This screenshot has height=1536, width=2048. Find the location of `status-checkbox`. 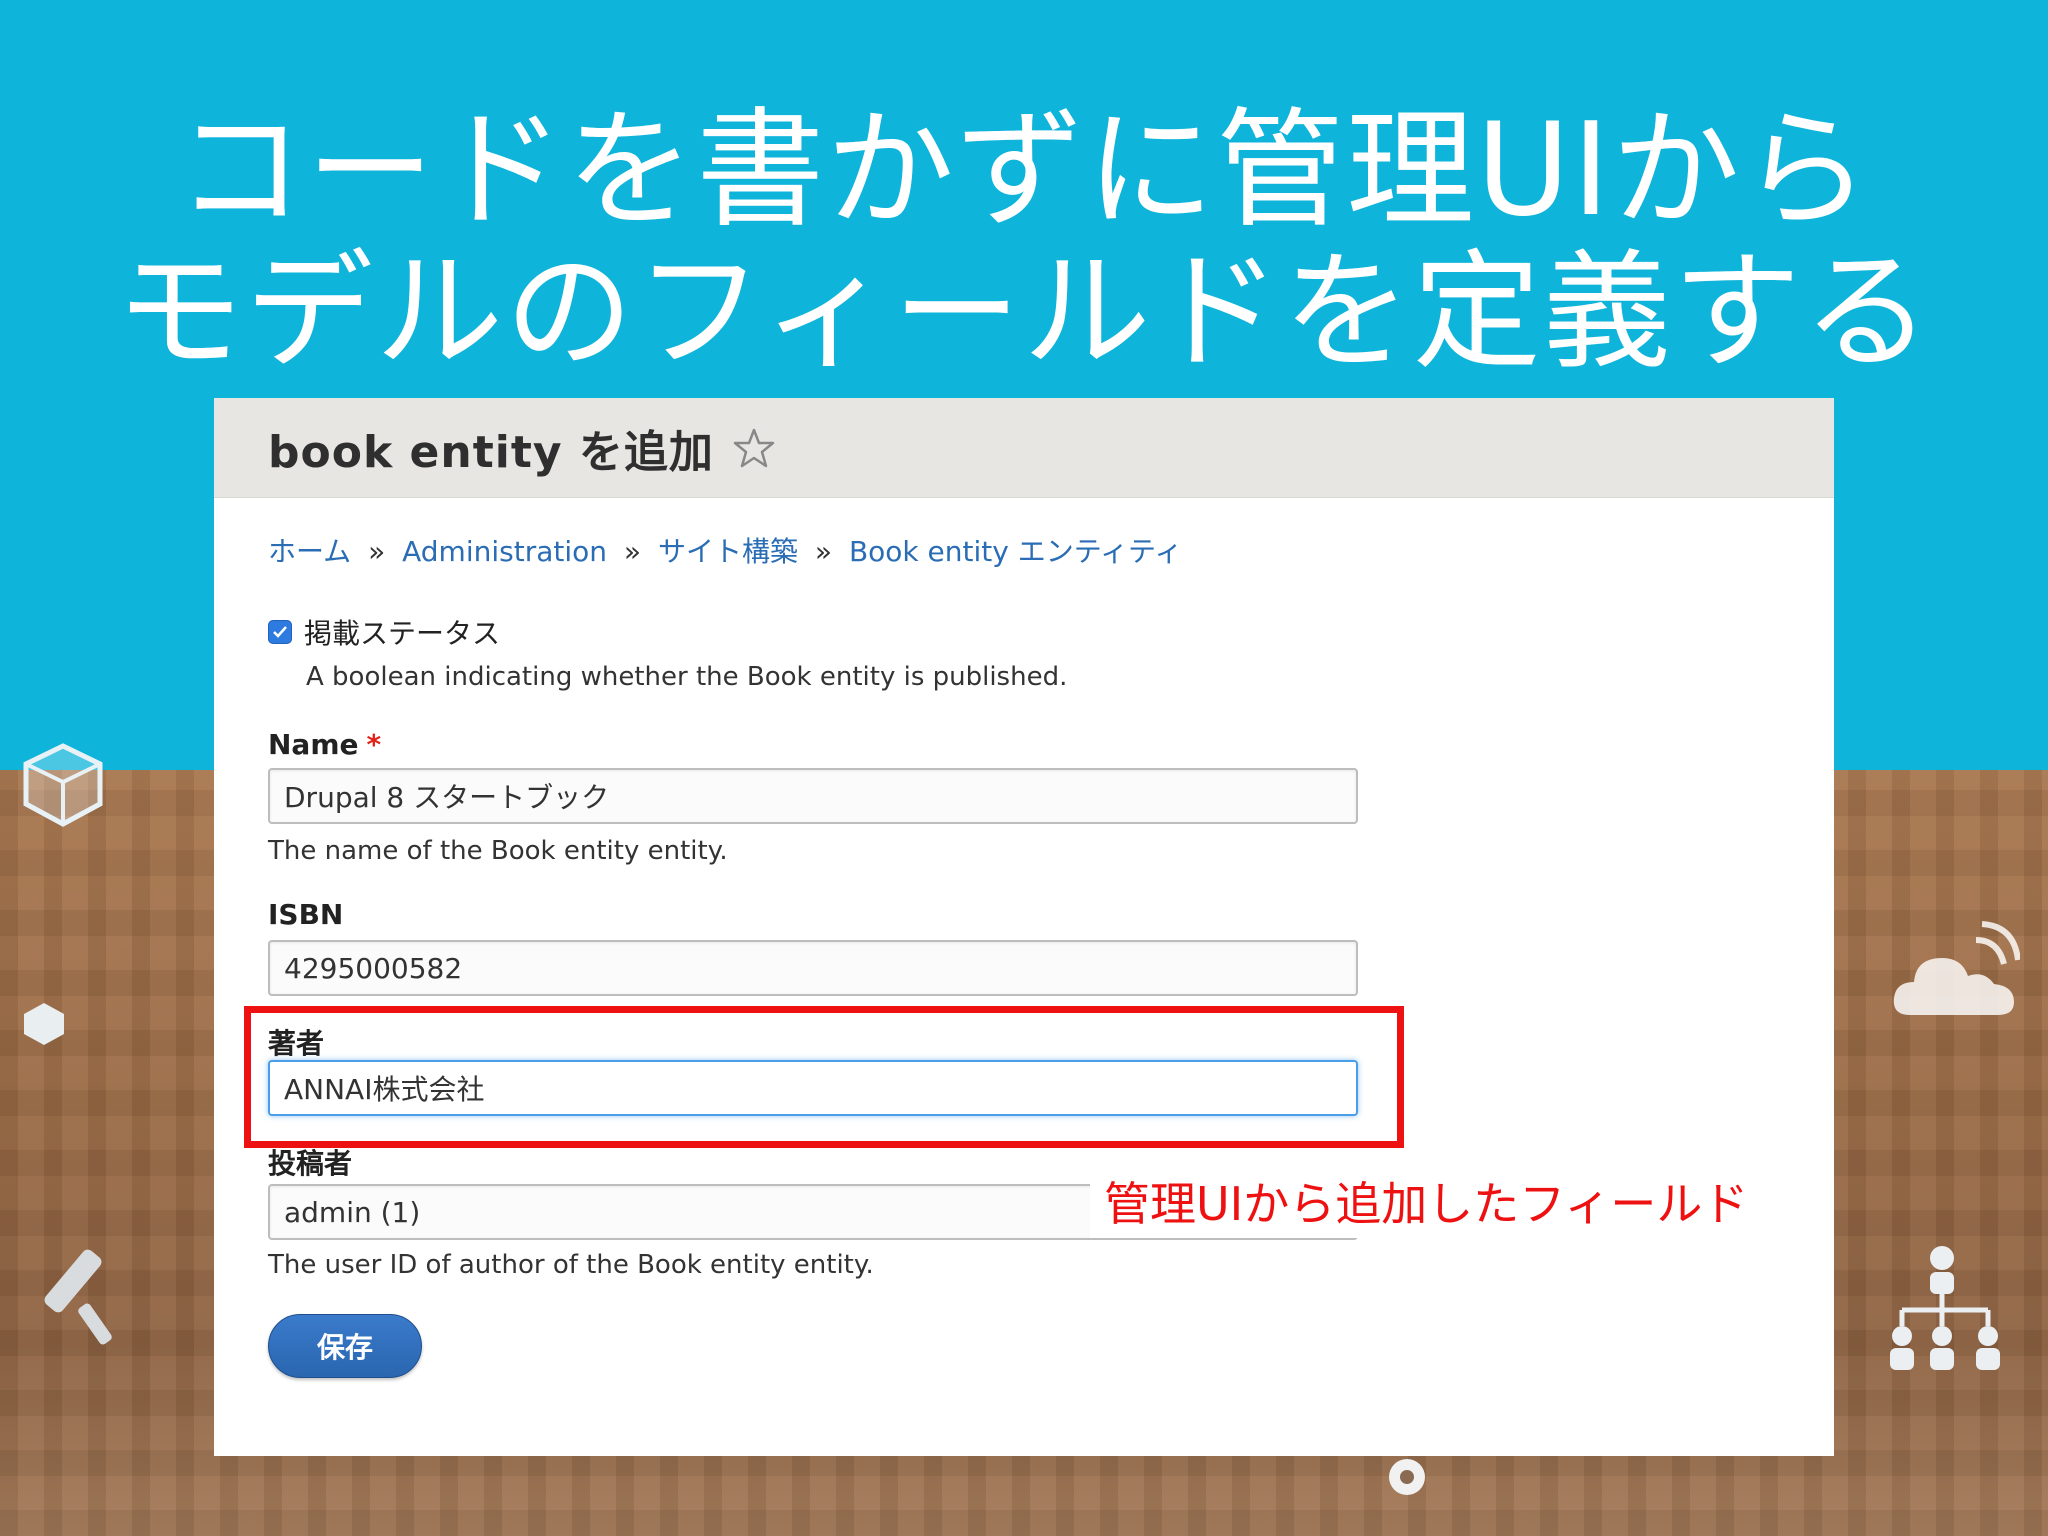

status-checkbox is located at coordinates (280, 632).